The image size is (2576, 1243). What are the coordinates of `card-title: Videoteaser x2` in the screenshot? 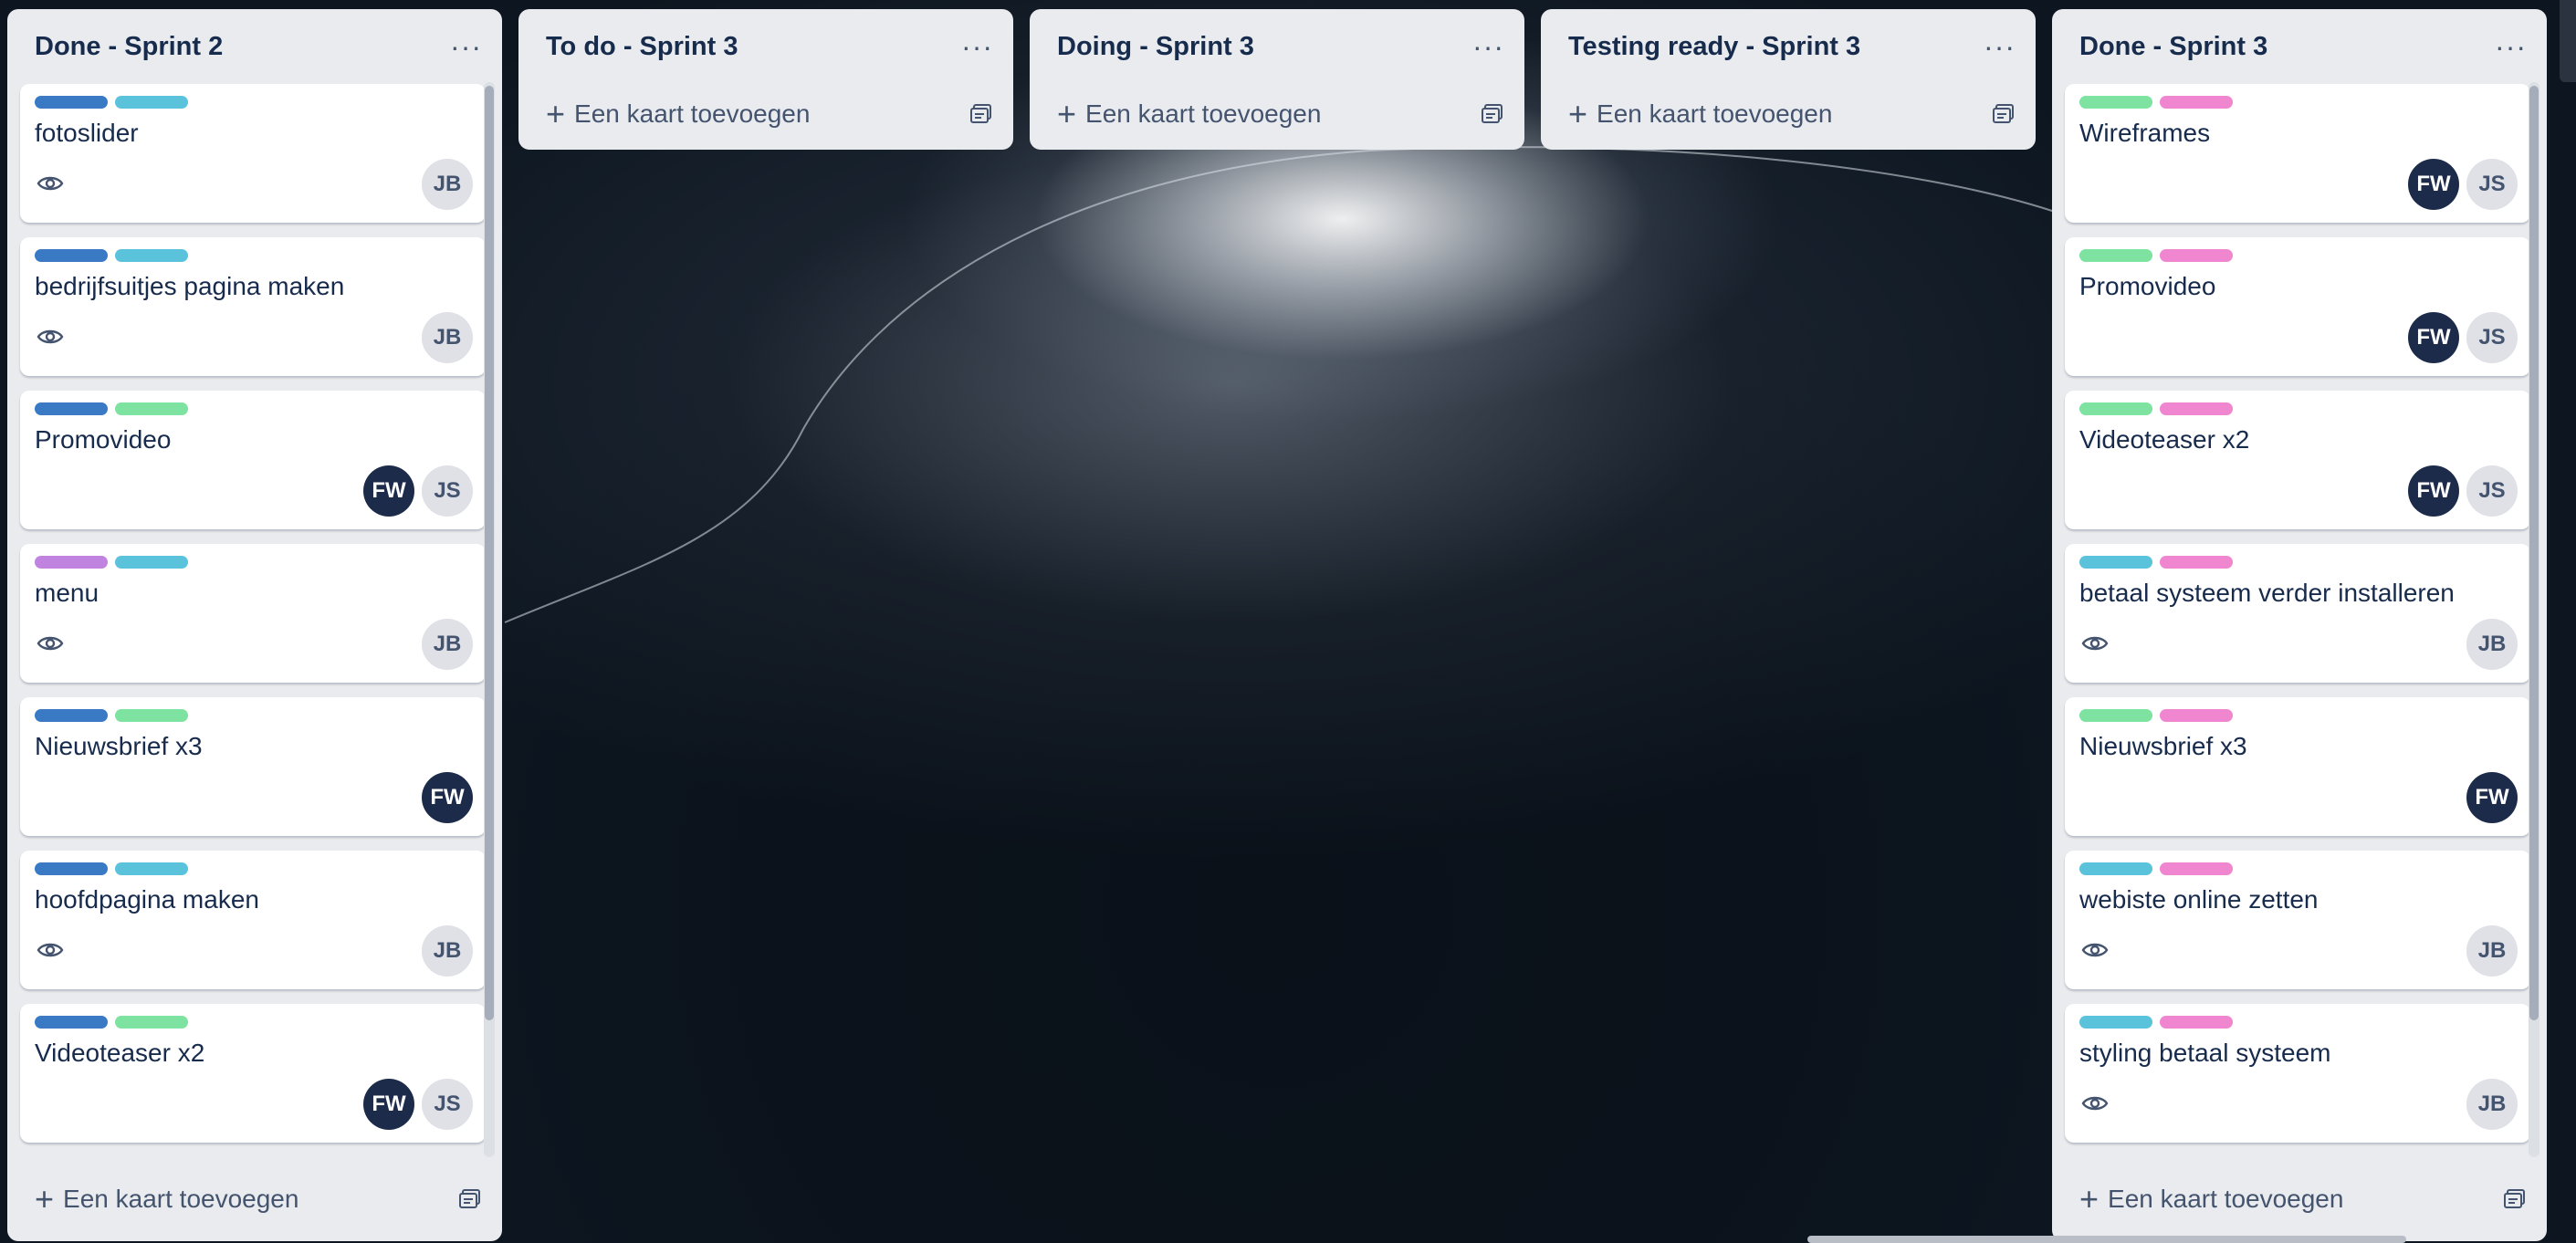 It's located at (2164, 439).